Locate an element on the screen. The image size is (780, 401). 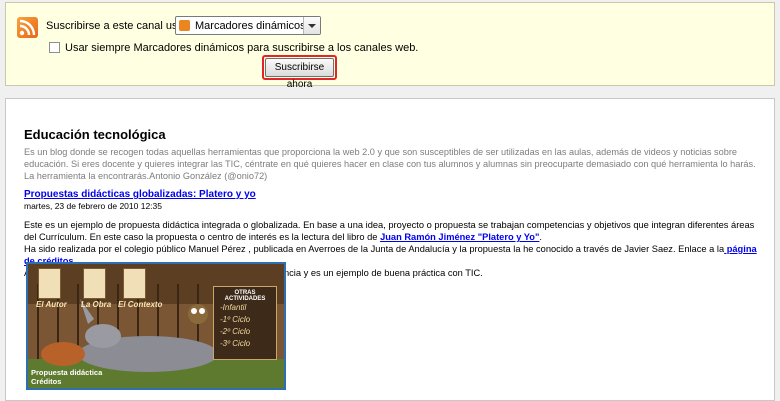
subscribe-button-focus-ring: Suscribirse ahora is located at coordinates (299, 72).